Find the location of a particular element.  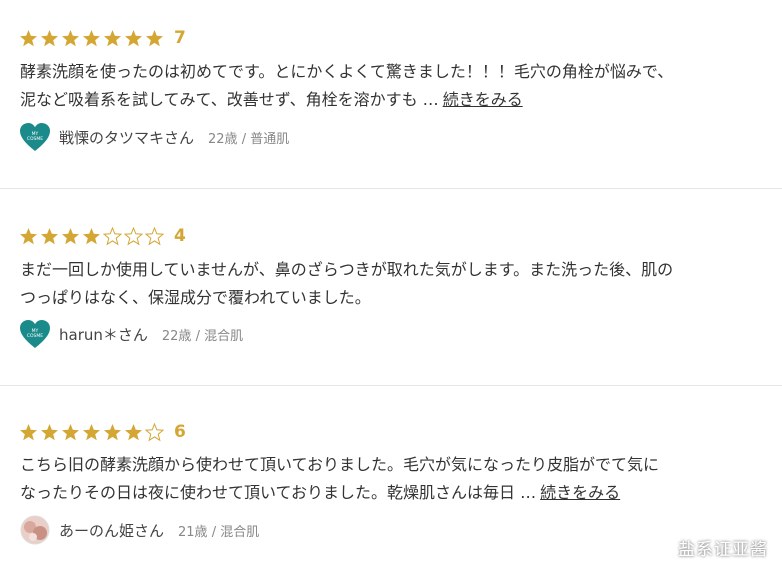

watermark: 盐系证亚酱 is located at coordinates (723, 550).